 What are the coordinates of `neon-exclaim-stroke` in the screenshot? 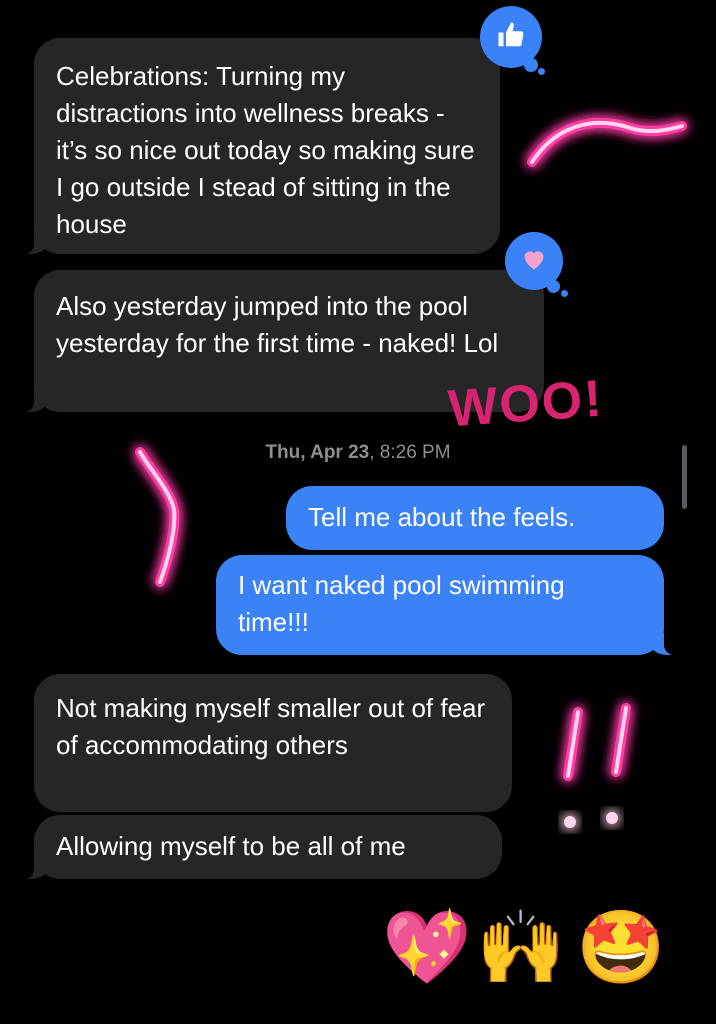 It's located at (597, 742).